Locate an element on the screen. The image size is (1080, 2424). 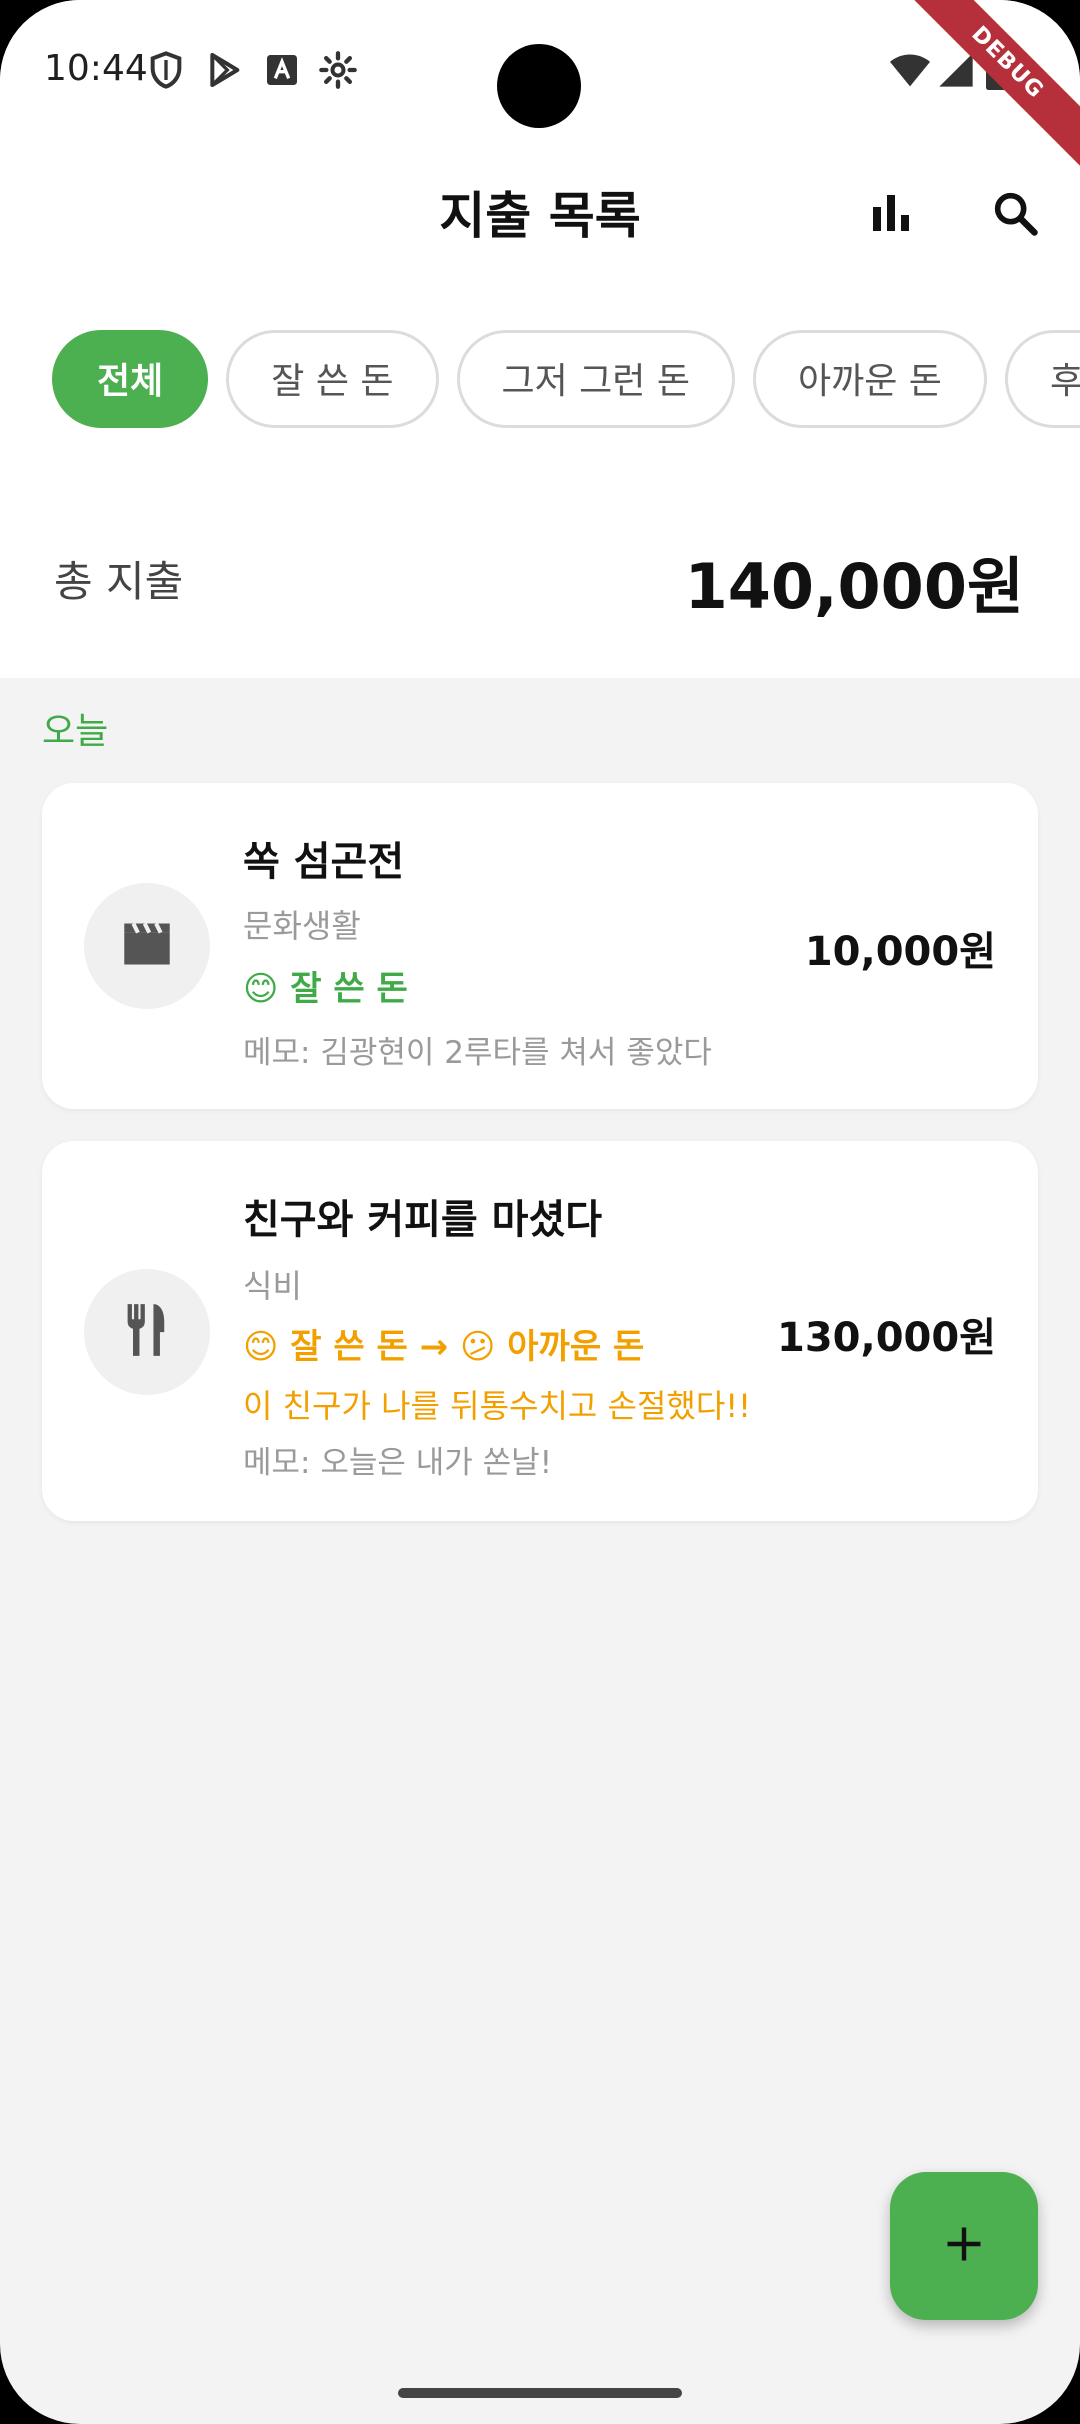
chip-all: 전체 is located at coordinates (130, 379).